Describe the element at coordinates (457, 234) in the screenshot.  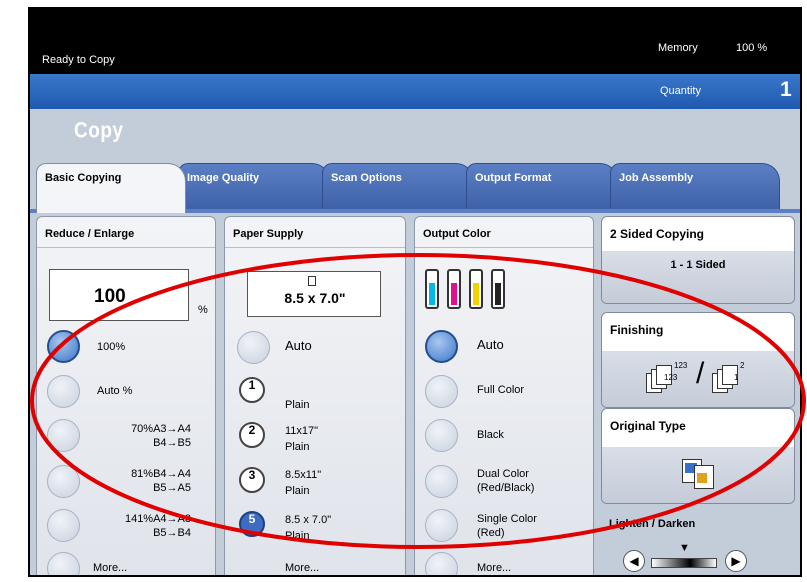
I see `output-color-title: Output Color` at that location.